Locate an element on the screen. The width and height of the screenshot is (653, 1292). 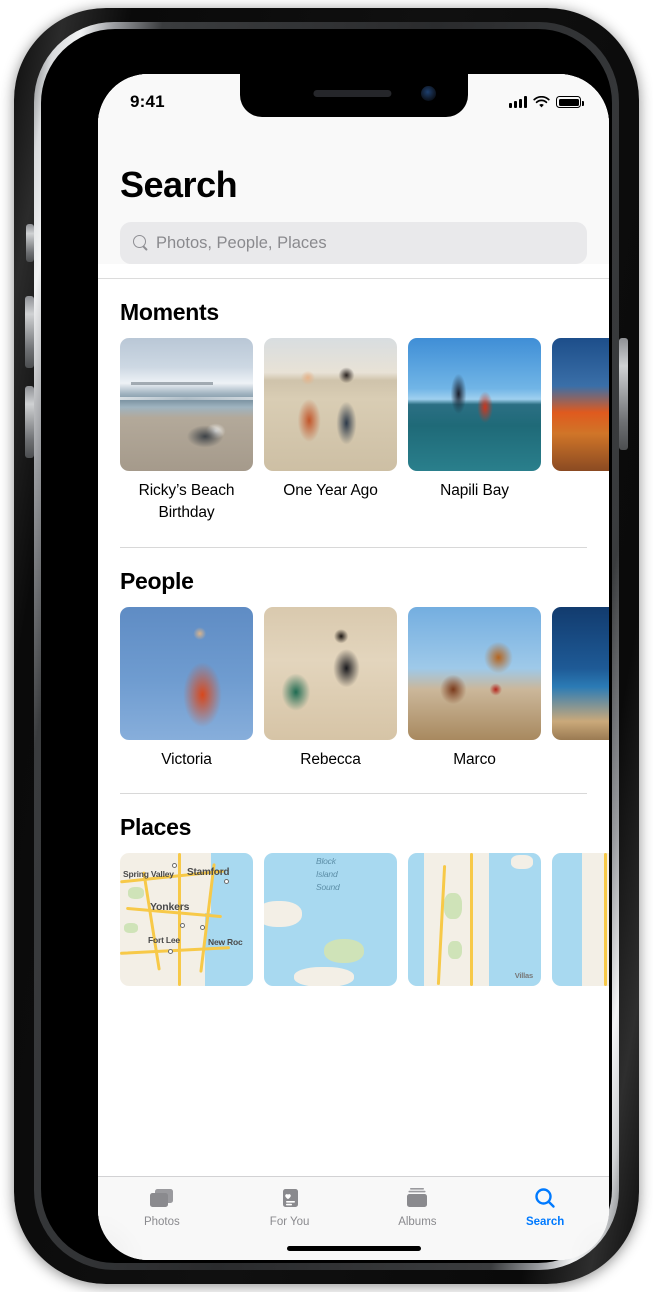
person-card: Marco is located at coordinates (474, 688).